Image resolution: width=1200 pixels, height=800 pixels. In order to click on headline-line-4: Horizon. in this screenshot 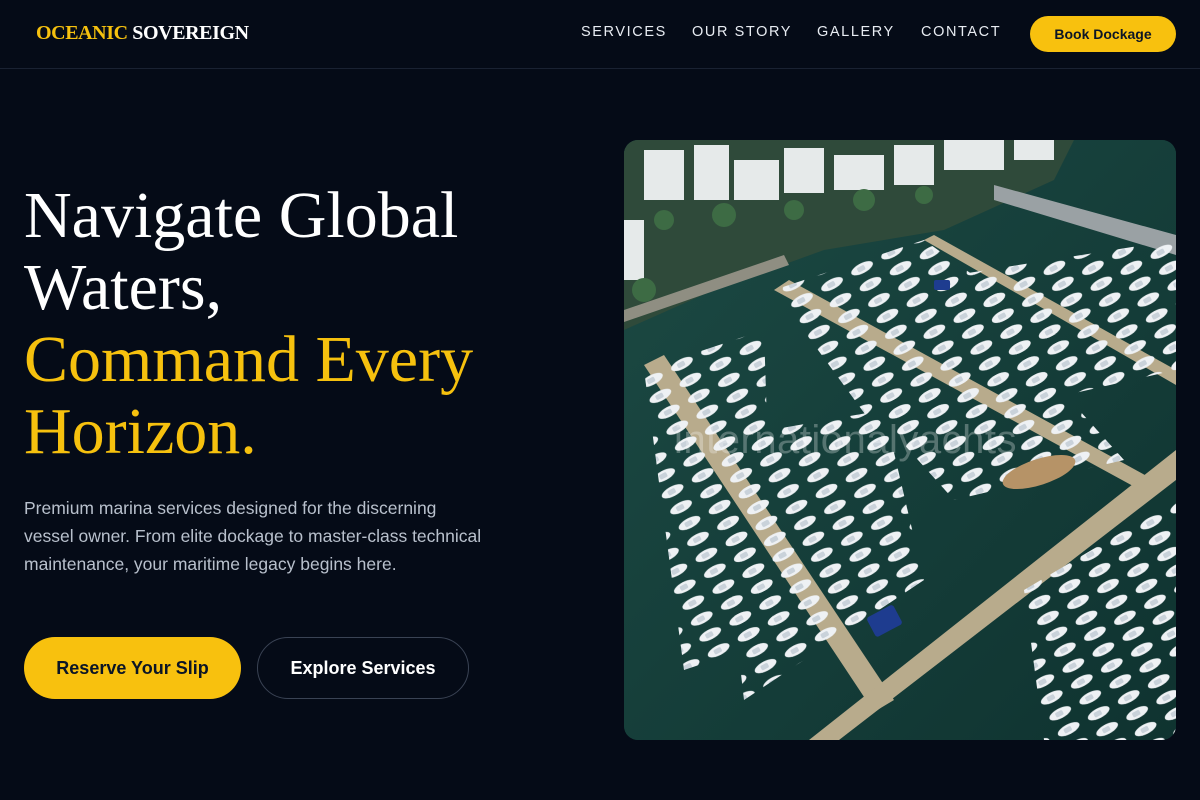, I will do `click(140, 431)`.